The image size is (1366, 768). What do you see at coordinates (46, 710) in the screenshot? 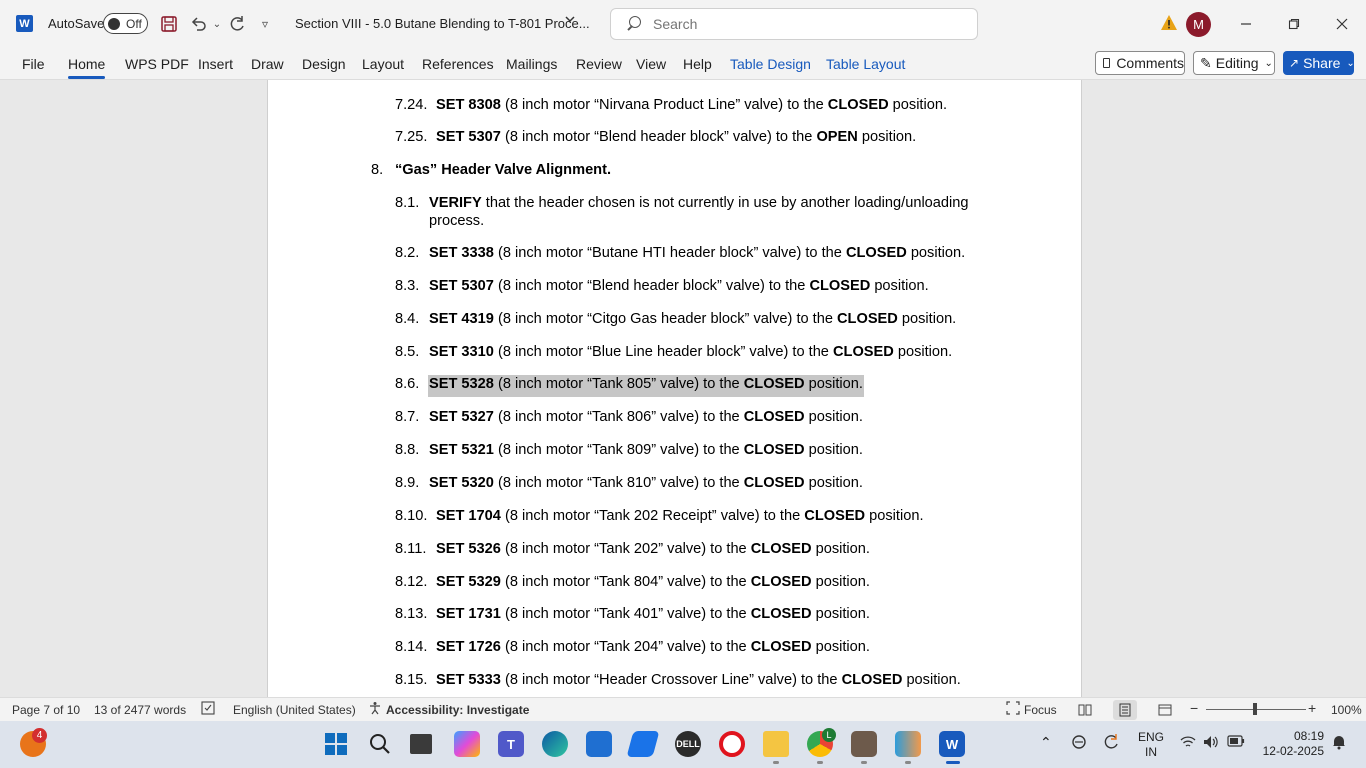
I see `page-count: Page 7 of 10` at bounding box center [46, 710].